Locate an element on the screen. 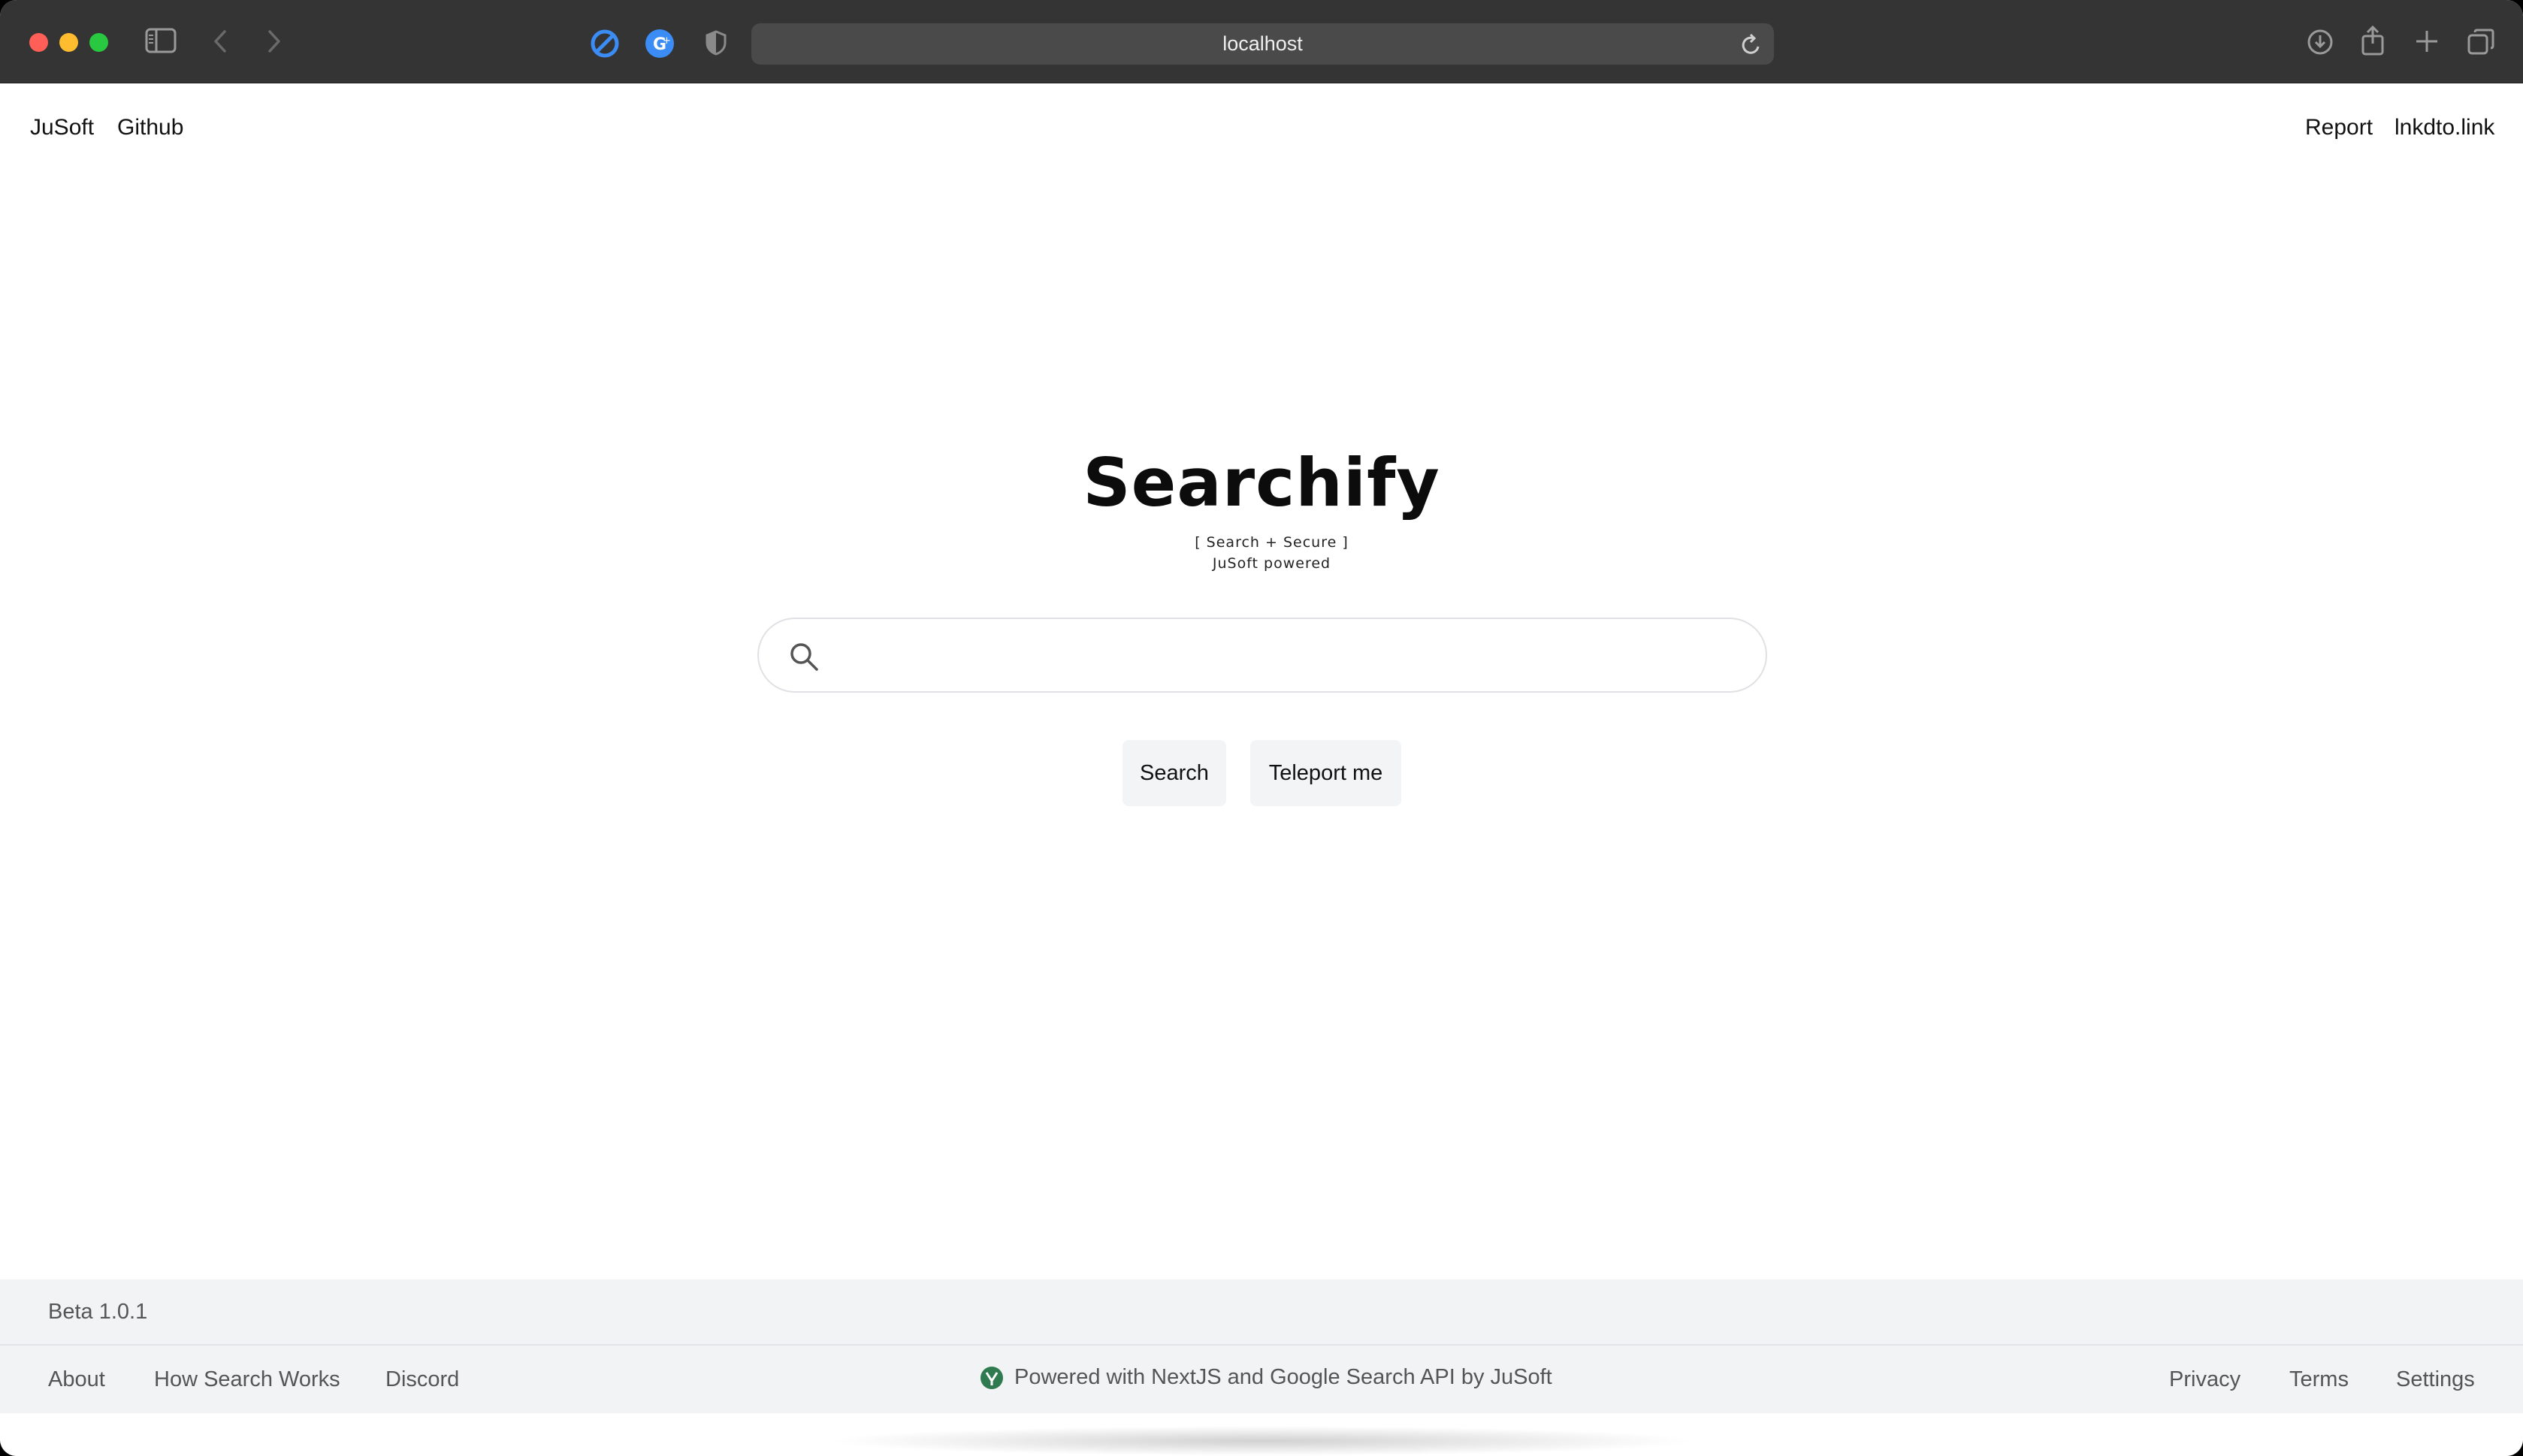 The height and width of the screenshot is (1456, 2523). url-text: localhost is located at coordinates (1263, 43).